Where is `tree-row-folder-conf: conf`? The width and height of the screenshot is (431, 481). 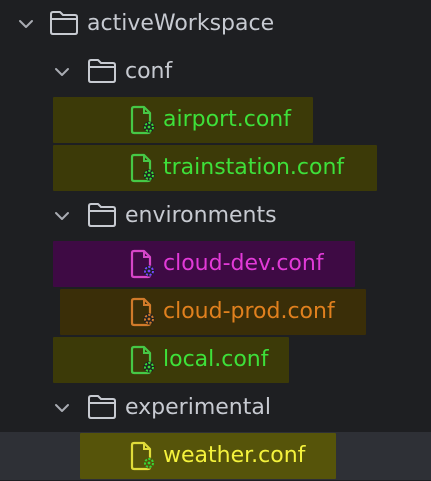
tree-row-folder-conf: conf is located at coordinates (215, 72).